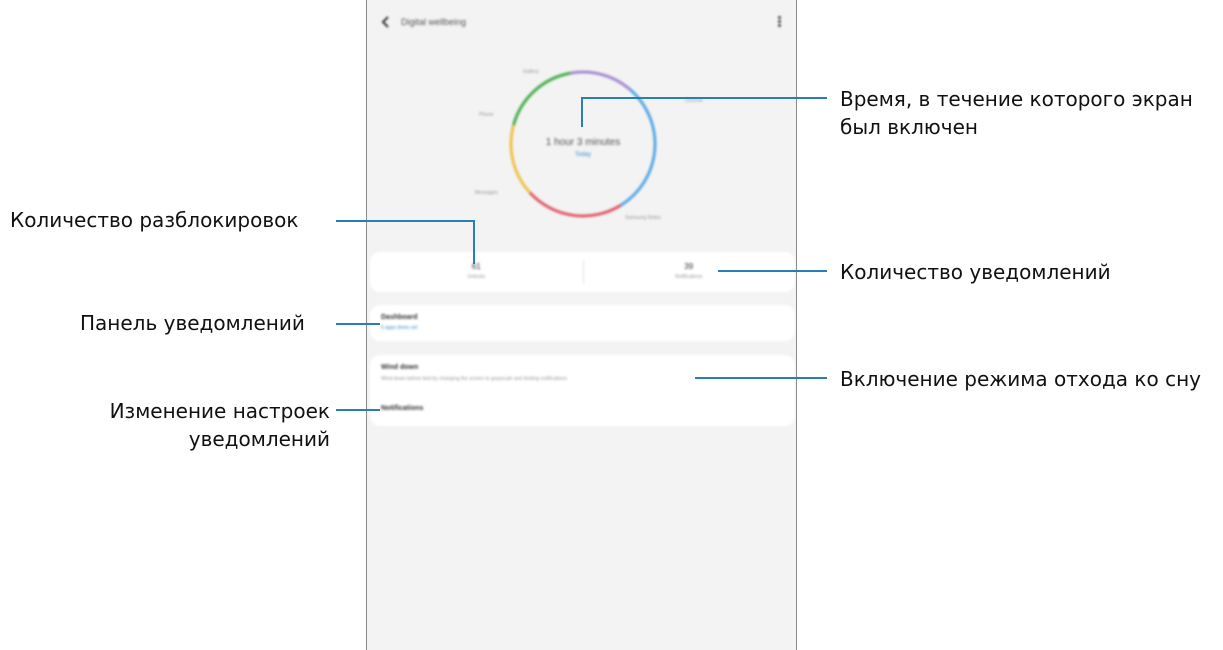  What do you see at coordinates (219, 425) in the screenshot?
I see `callout-notification-settings: Изменение настроек уведомлений` at bounding box center [219, 425].